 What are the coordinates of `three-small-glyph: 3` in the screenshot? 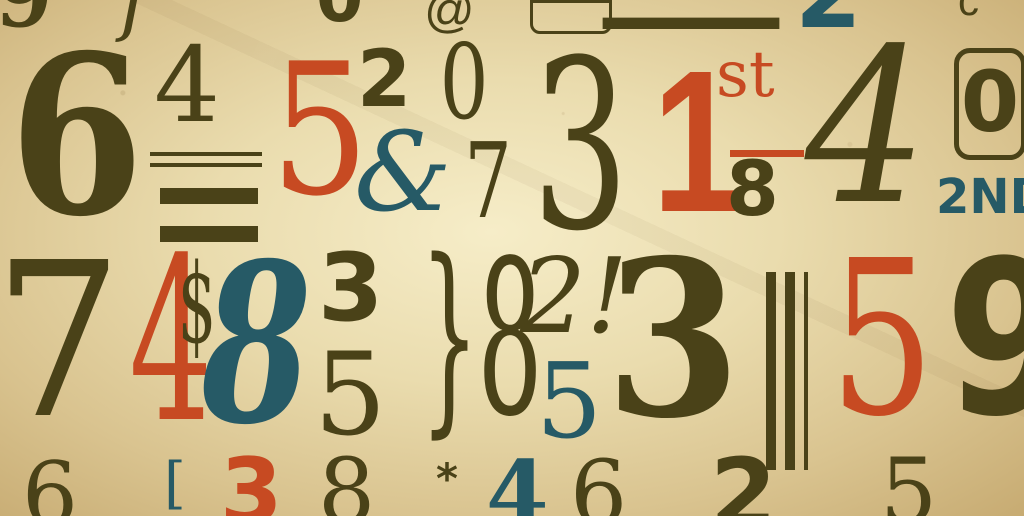 It's located at (351, 288).